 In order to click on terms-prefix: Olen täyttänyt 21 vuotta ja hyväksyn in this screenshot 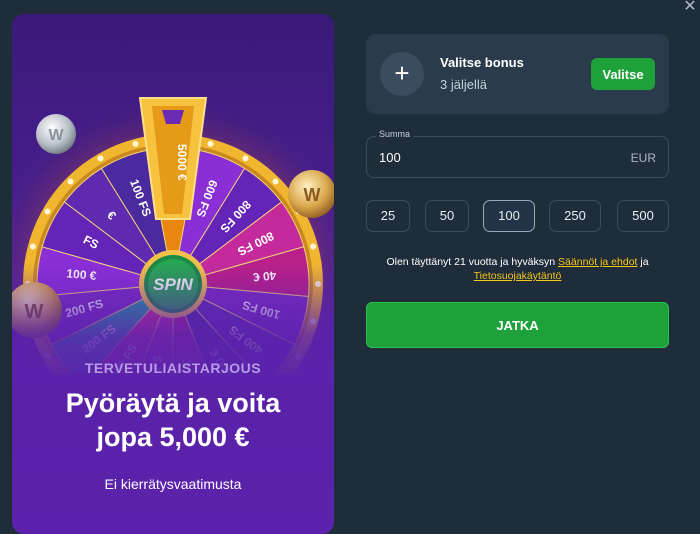, I will do `click(472, 262)`.